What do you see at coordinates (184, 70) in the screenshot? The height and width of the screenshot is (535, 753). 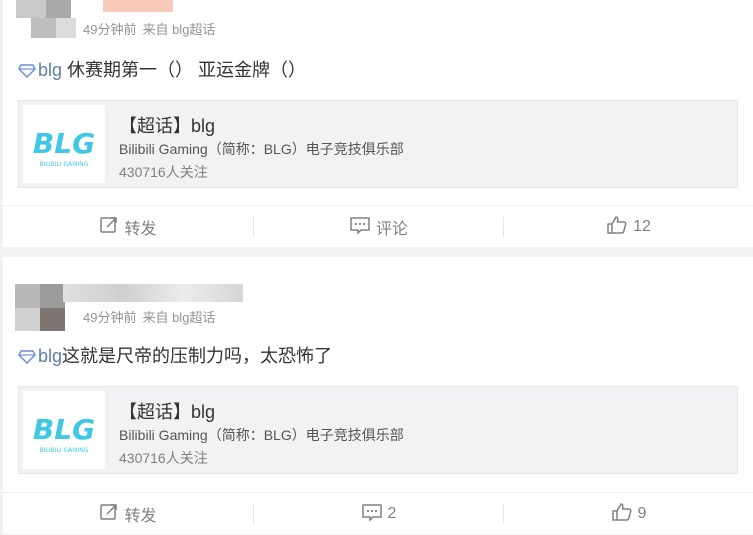 I see `post-text: 休赛期第一（） 亚运金牌（）` at bounding box center [184, 70].